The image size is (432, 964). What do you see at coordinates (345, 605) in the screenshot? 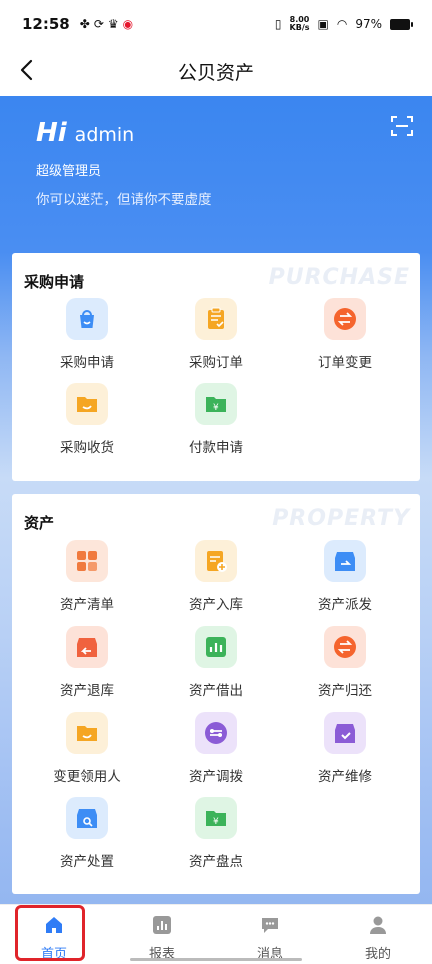
I see `asset-dispatch-label: 资产派发` at bounding box center [345, 605].